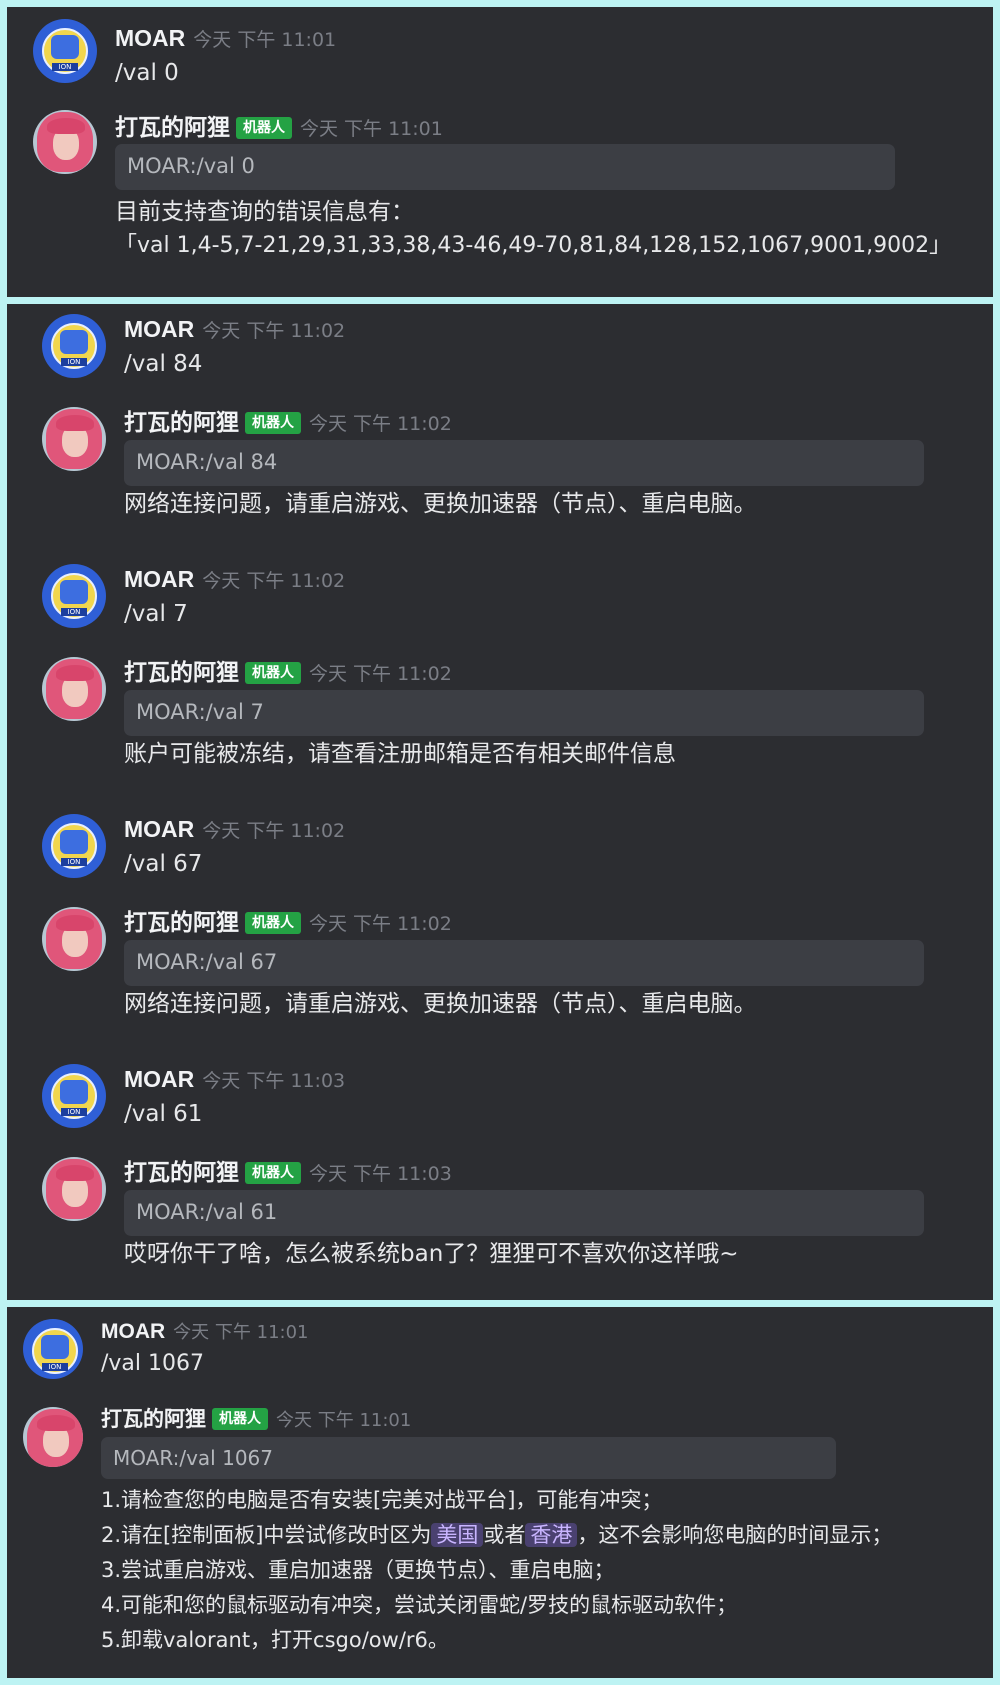 This screenshot has width=1000, height=1685. What do you see at coordinates (275, 1640) in the screenshot?
I see `message-line: 5.卸载valorant，打开csgo/ow/r6。` at bounding box center [275, 1640].